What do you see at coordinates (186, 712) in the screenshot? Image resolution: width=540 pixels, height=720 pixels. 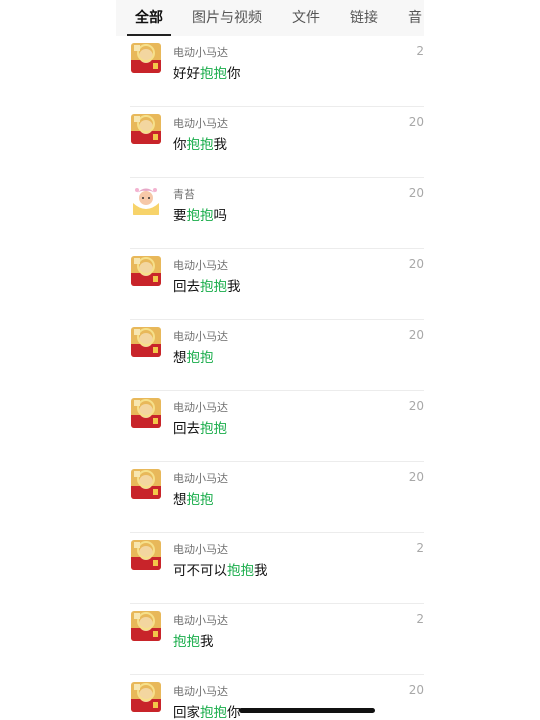 I see `message-text-before: 回家` at bounding box center [186, 712].